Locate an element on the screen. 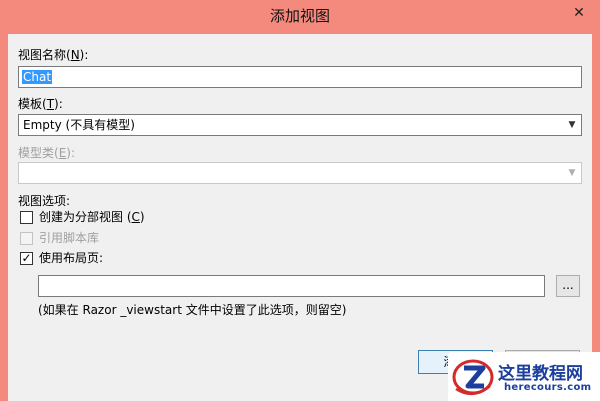 The height and width of the screenshot is (401, 600). view-name-label: 视图名称(N): is located at coordinates (53, 55).